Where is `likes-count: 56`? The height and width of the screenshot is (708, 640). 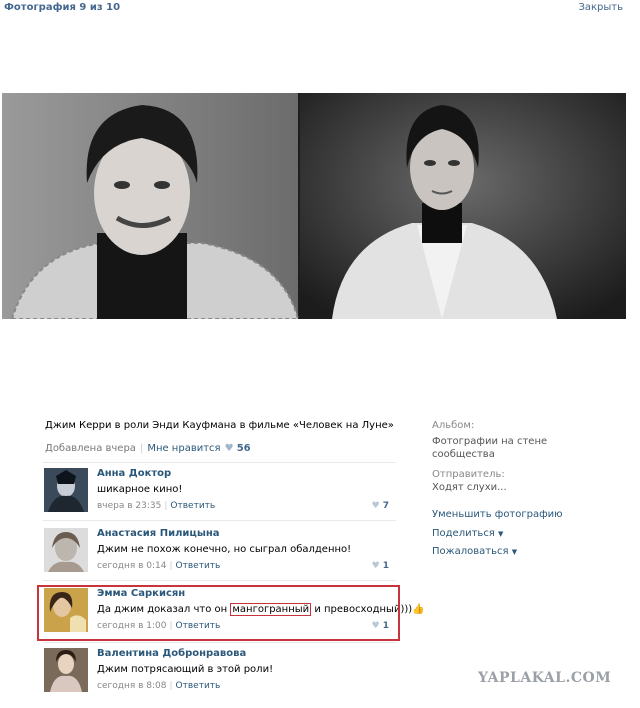 likes-count: 56 is located at coordinates (243, 448).